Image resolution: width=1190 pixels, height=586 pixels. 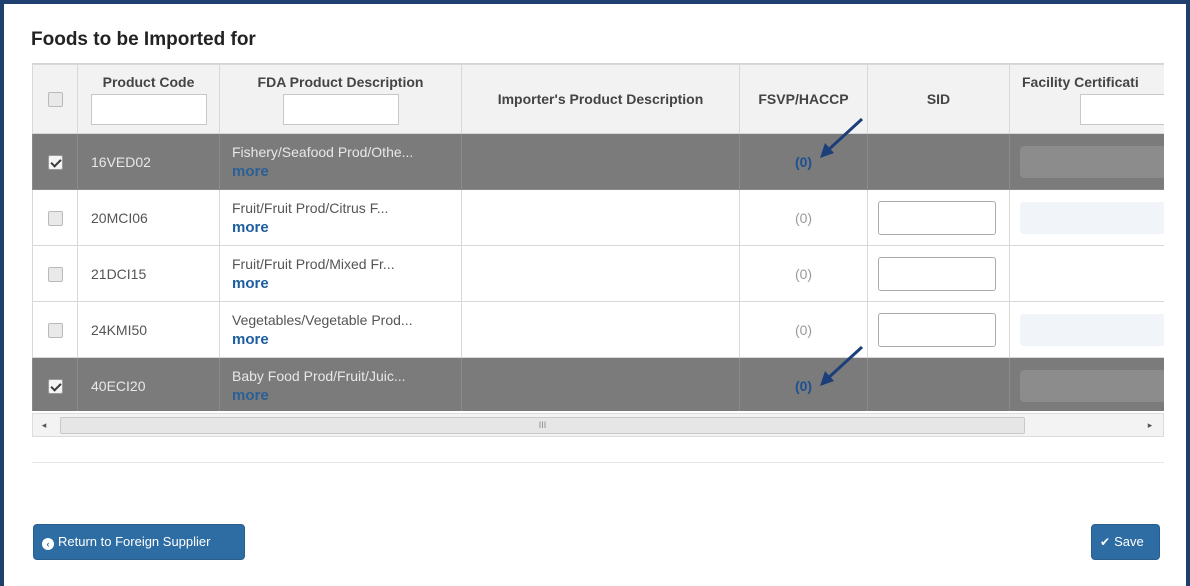 I want to click on circle-left-arrow-icon: ‹, so click(x=48, y=544).